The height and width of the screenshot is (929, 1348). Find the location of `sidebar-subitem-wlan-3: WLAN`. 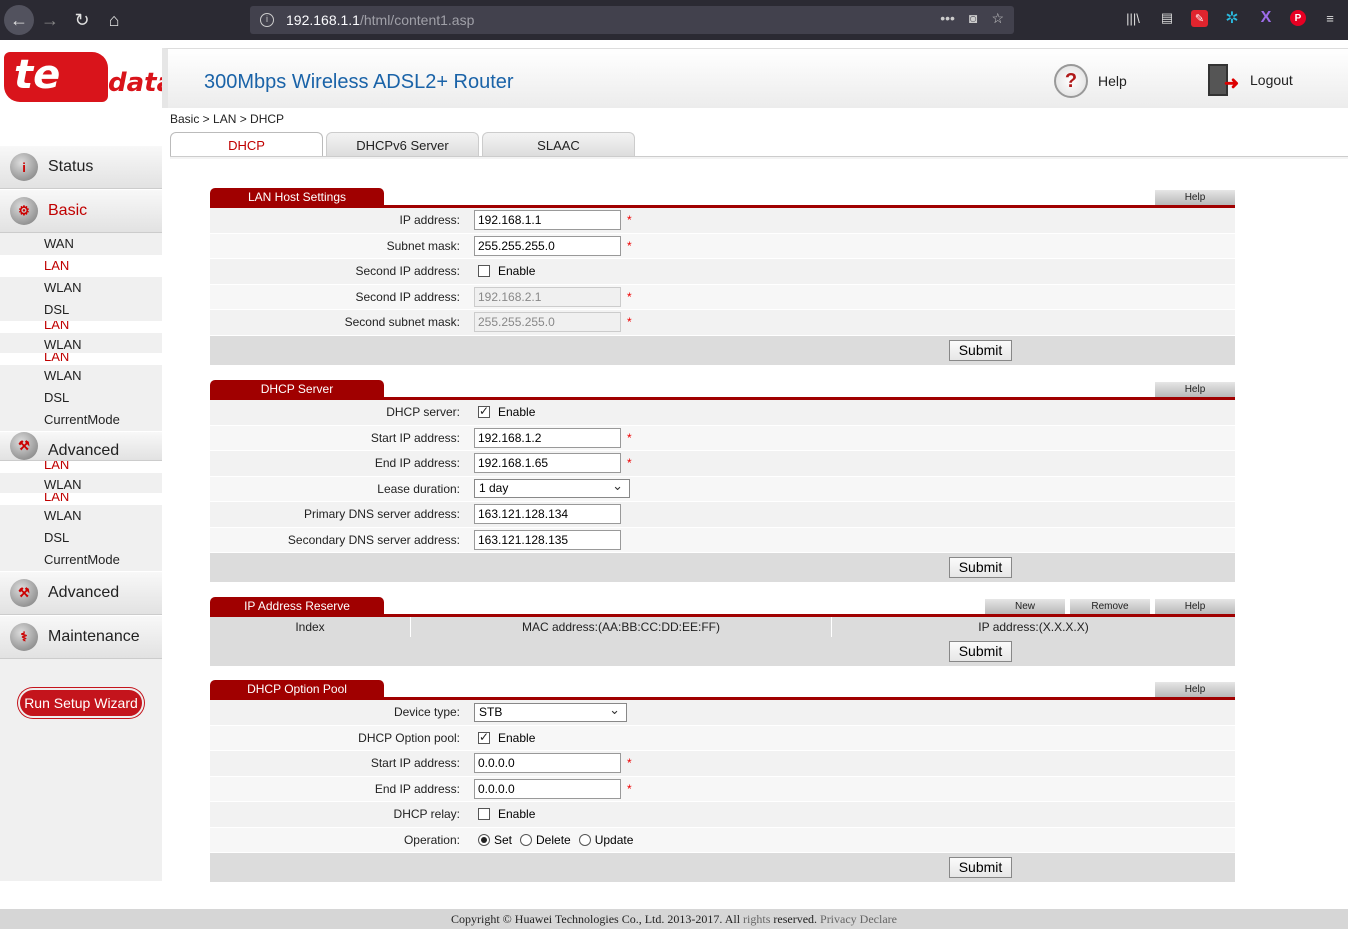

sidebar-subitem-wlan-3: WLAN is located at coordinates (81, 483).